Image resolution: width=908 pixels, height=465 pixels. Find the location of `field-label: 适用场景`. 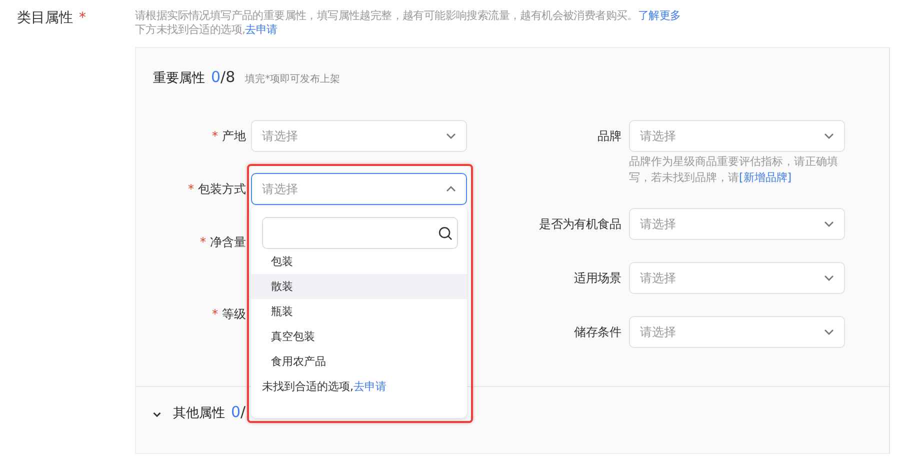

field-label: 适用场景 is located at coordinates (597, 278).